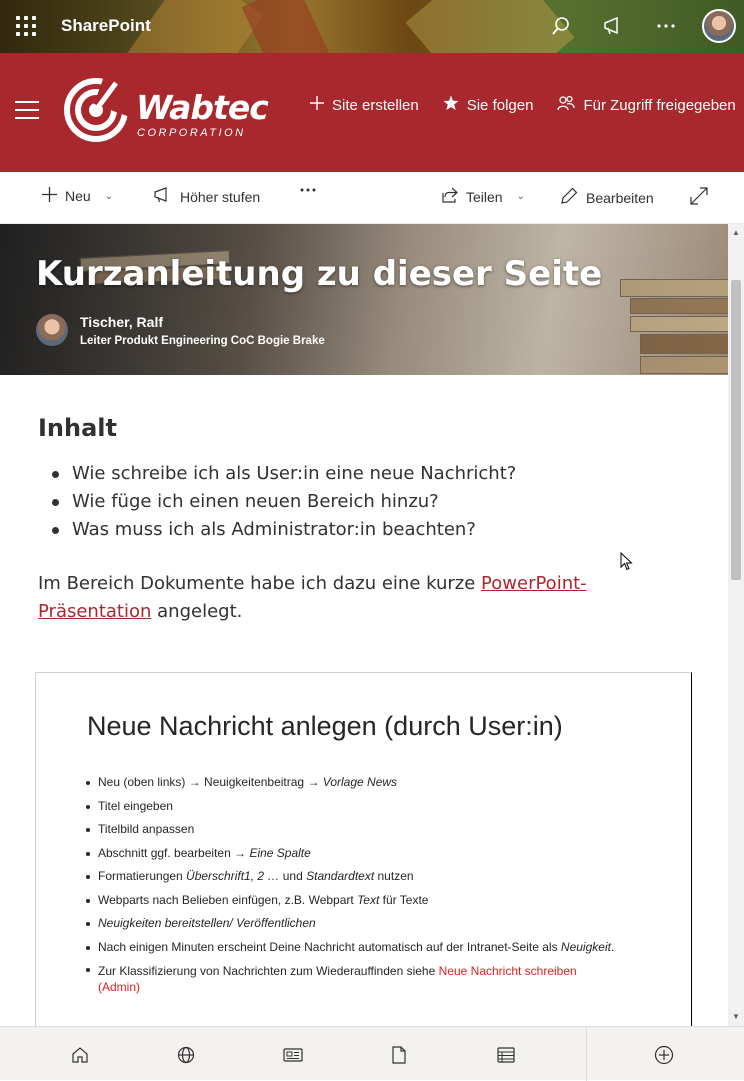 This screenshot has height=1081, width=744. Describe the element at coordinates (220, 196) in the screenshot. I see `promote-label: Höher stufen` at that location.